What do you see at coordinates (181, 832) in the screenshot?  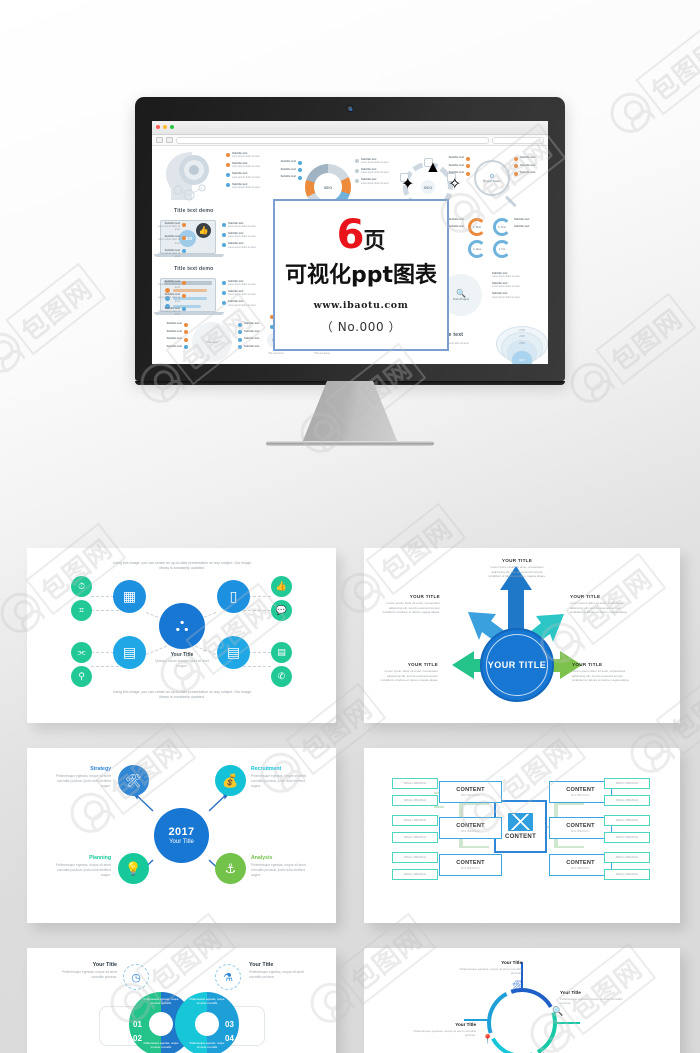 I see `center-year: 2017` at bounding box center [181, 832].